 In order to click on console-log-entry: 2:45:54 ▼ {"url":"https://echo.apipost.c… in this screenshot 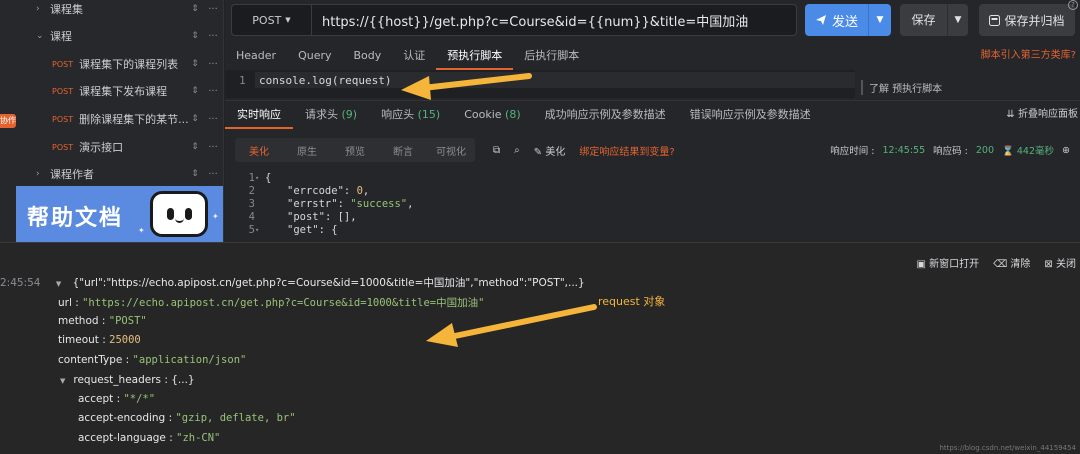, I will do `click(292, 282)`.